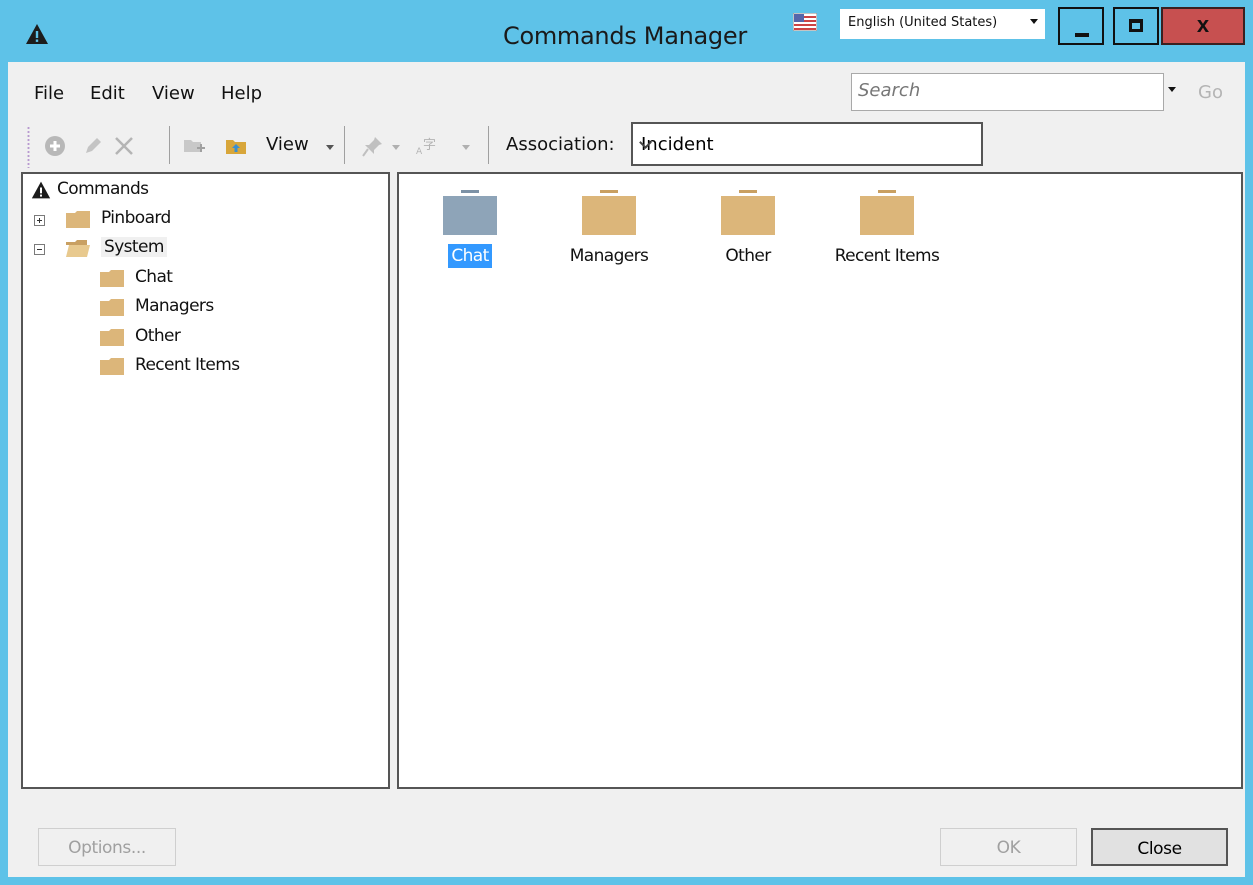 The height and width of the screenshot is (885, 1253). What do you see at coordinates (107, 93) in the screenshot?
I see `menu-edit: Edit` at bounding box center [107, 93].